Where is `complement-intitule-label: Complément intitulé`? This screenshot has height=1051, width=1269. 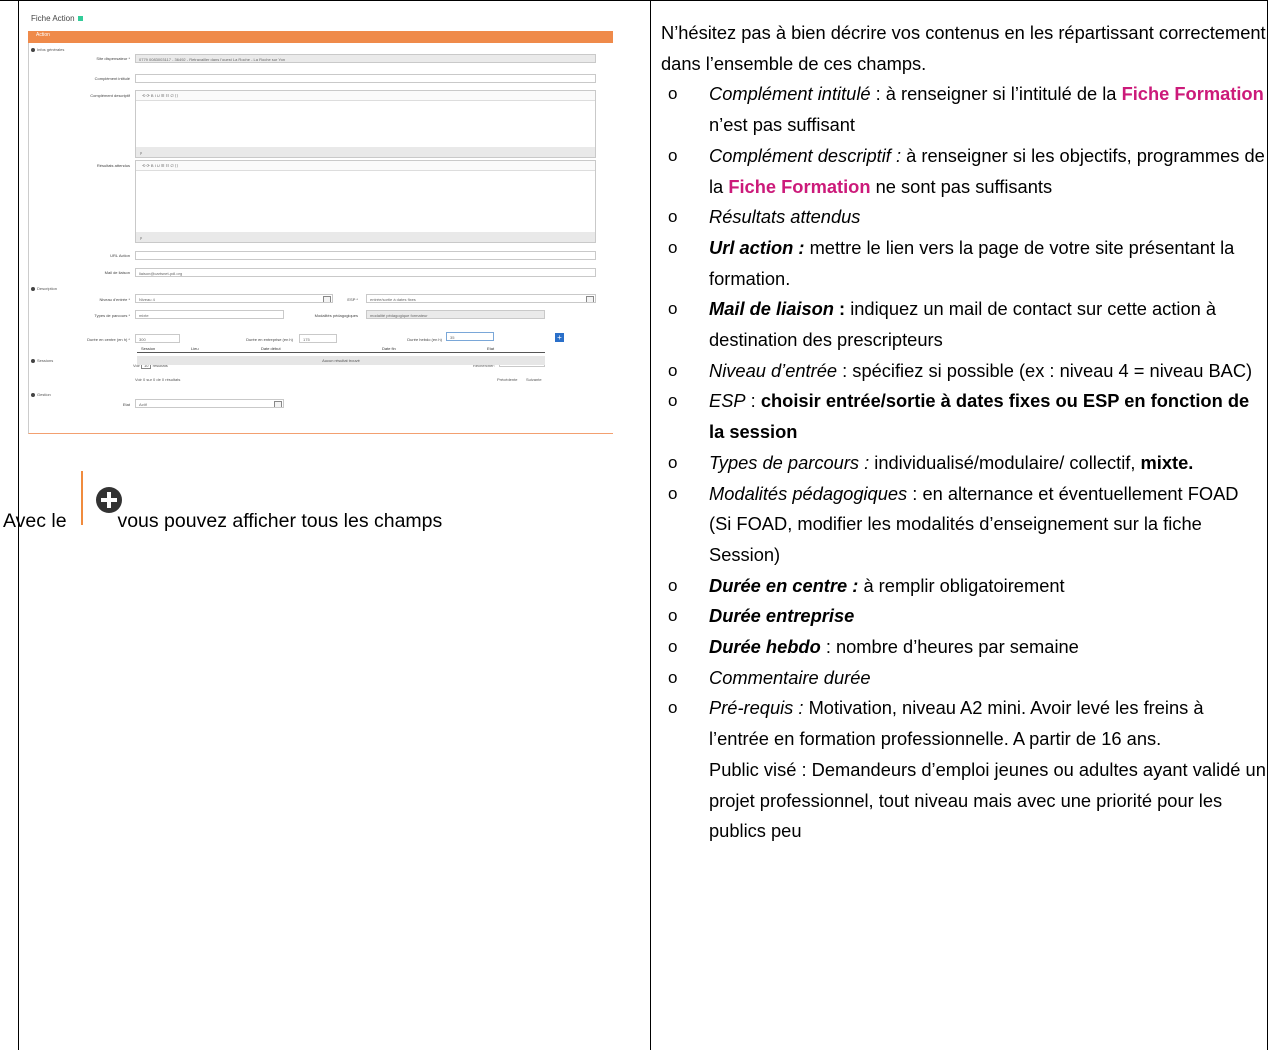 complement-intitule-label: Complément intitulé is located at coordinates (112, 78).